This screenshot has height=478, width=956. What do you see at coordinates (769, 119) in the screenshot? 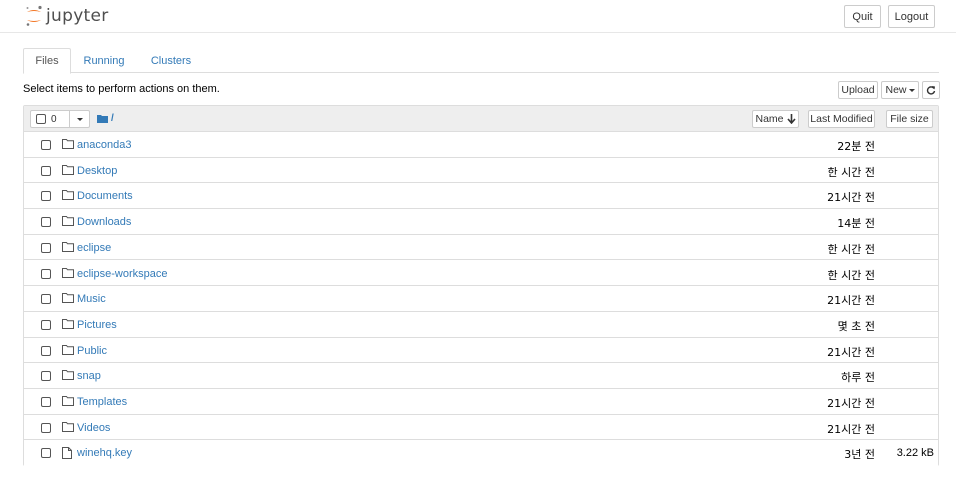
I see `sort-name-label: Name` at bounding box center [769, 119].